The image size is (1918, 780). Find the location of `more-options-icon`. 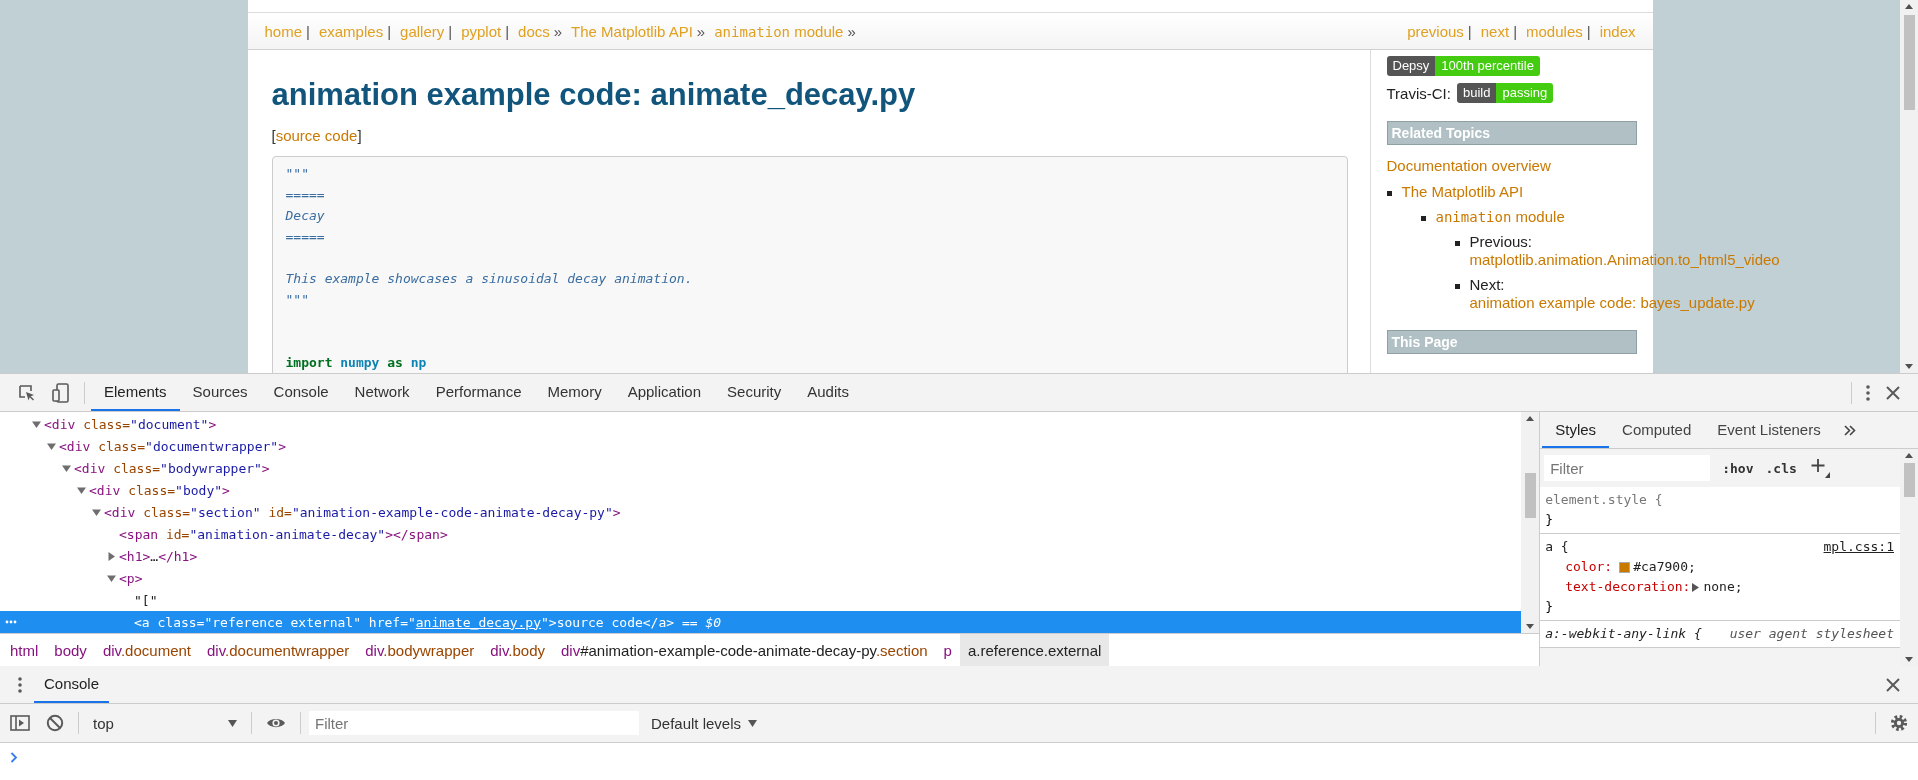

more-options-icon is located at coordinates (1868, 392).